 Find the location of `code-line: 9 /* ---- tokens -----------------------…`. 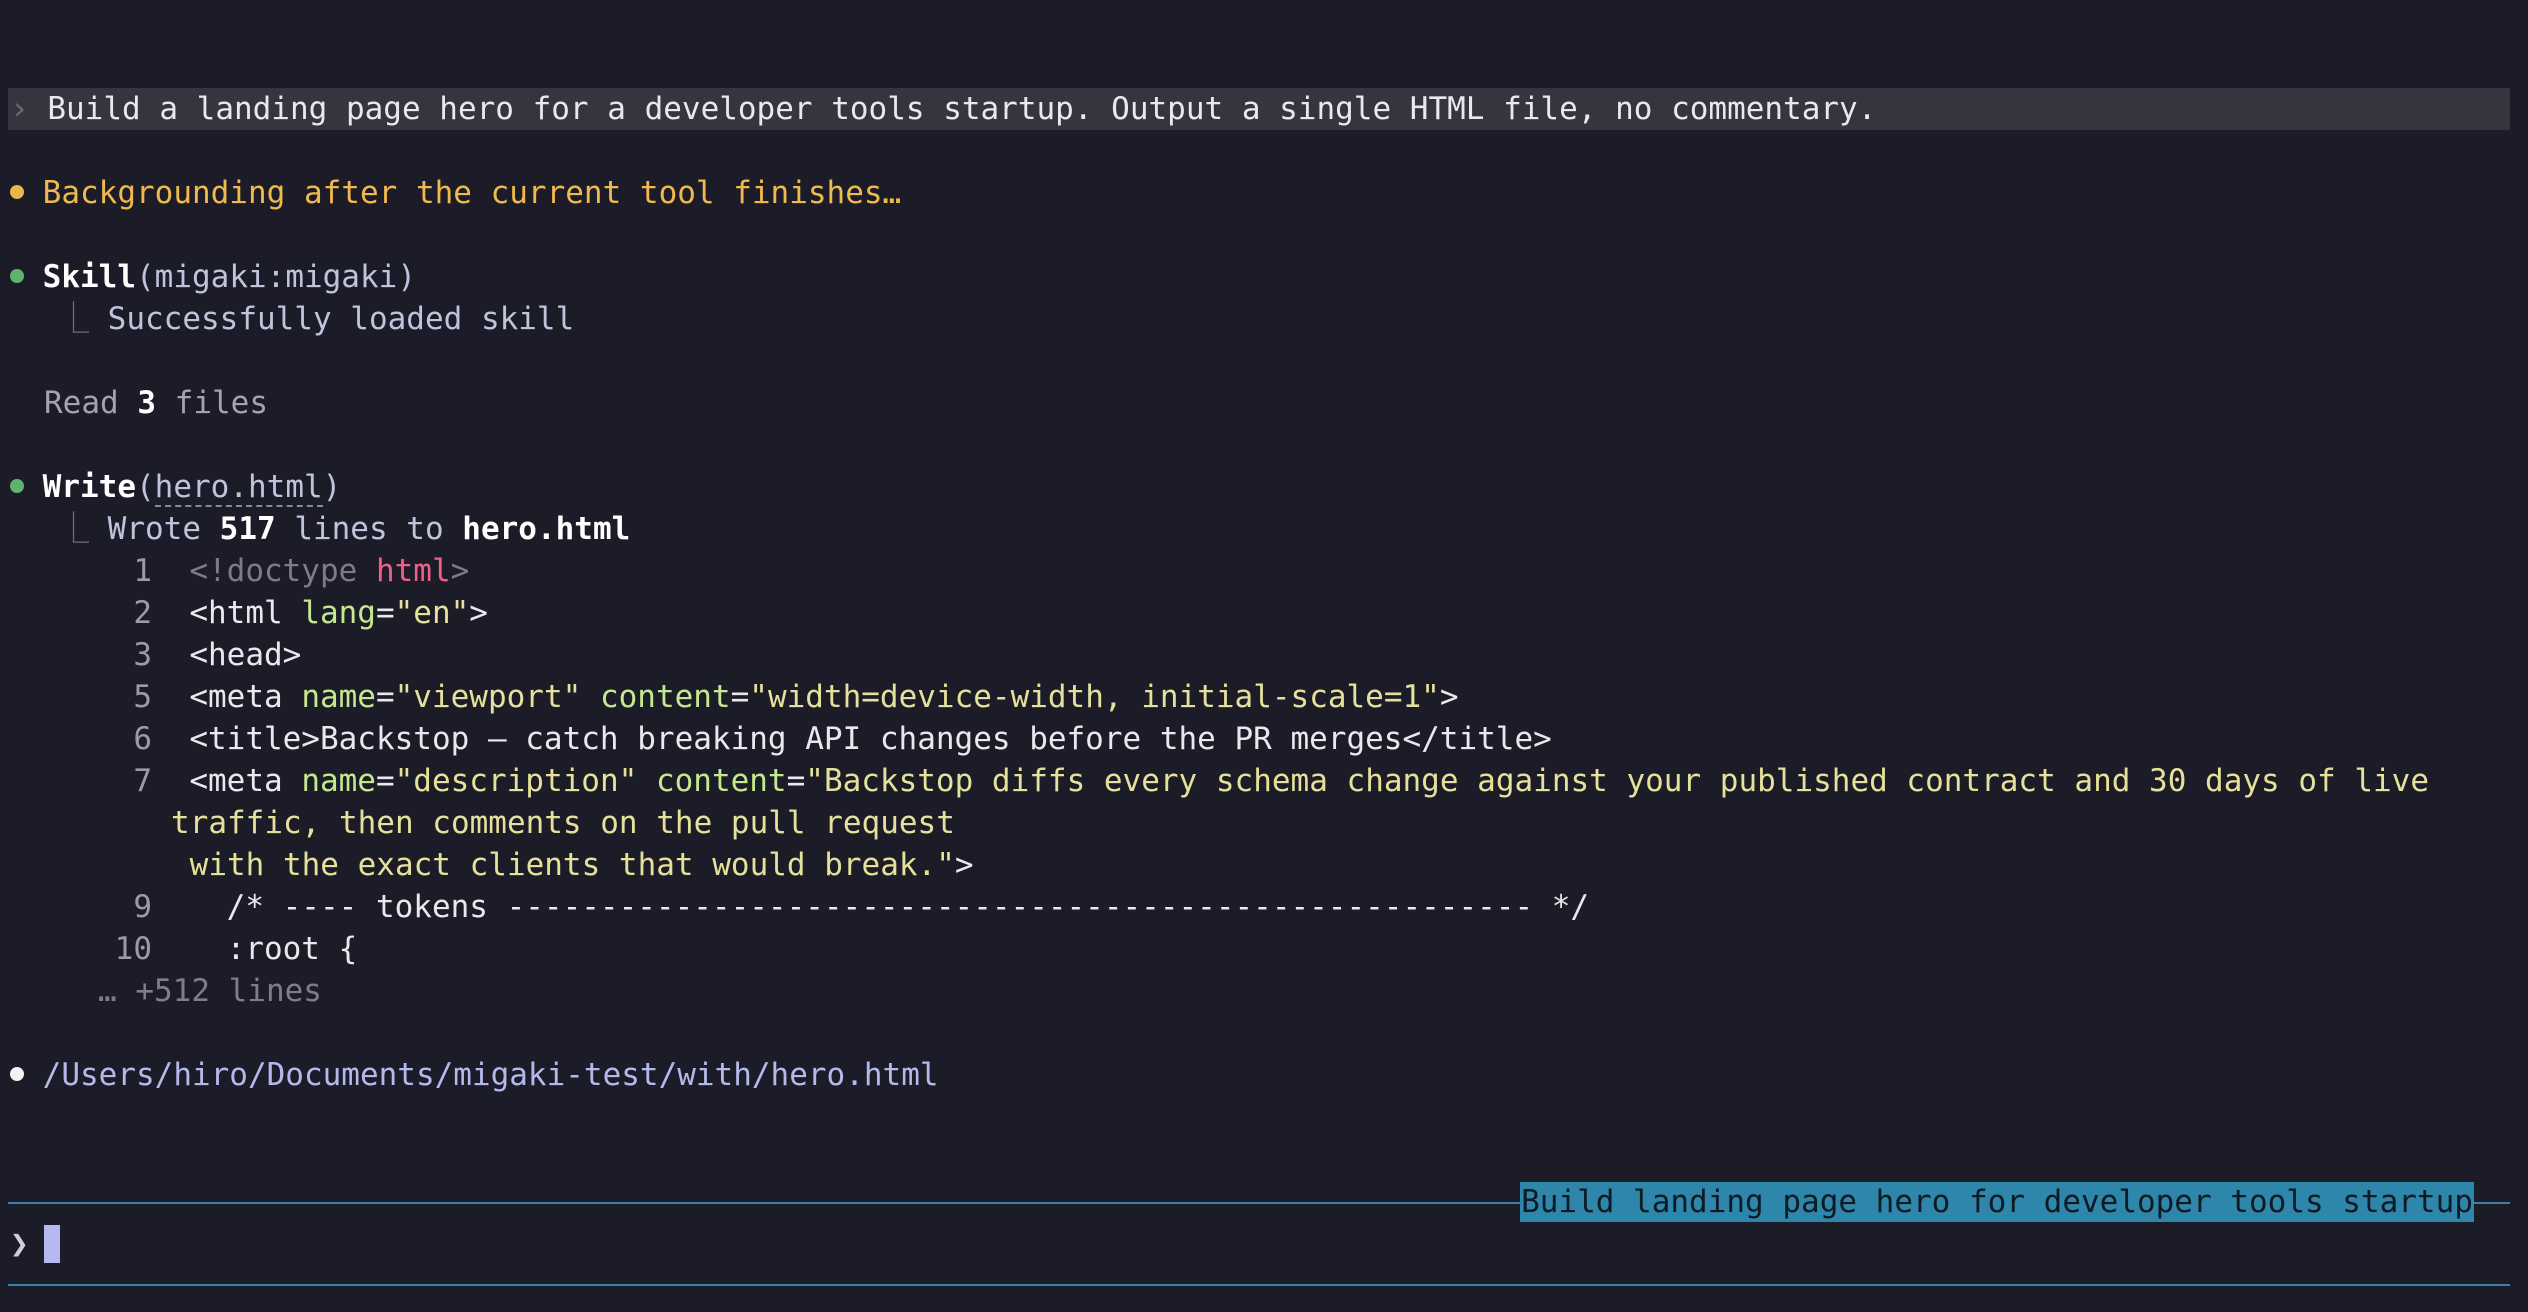

code-line: 9 /* ---- tokens -----------------------… is located at coordinates (833, 907).